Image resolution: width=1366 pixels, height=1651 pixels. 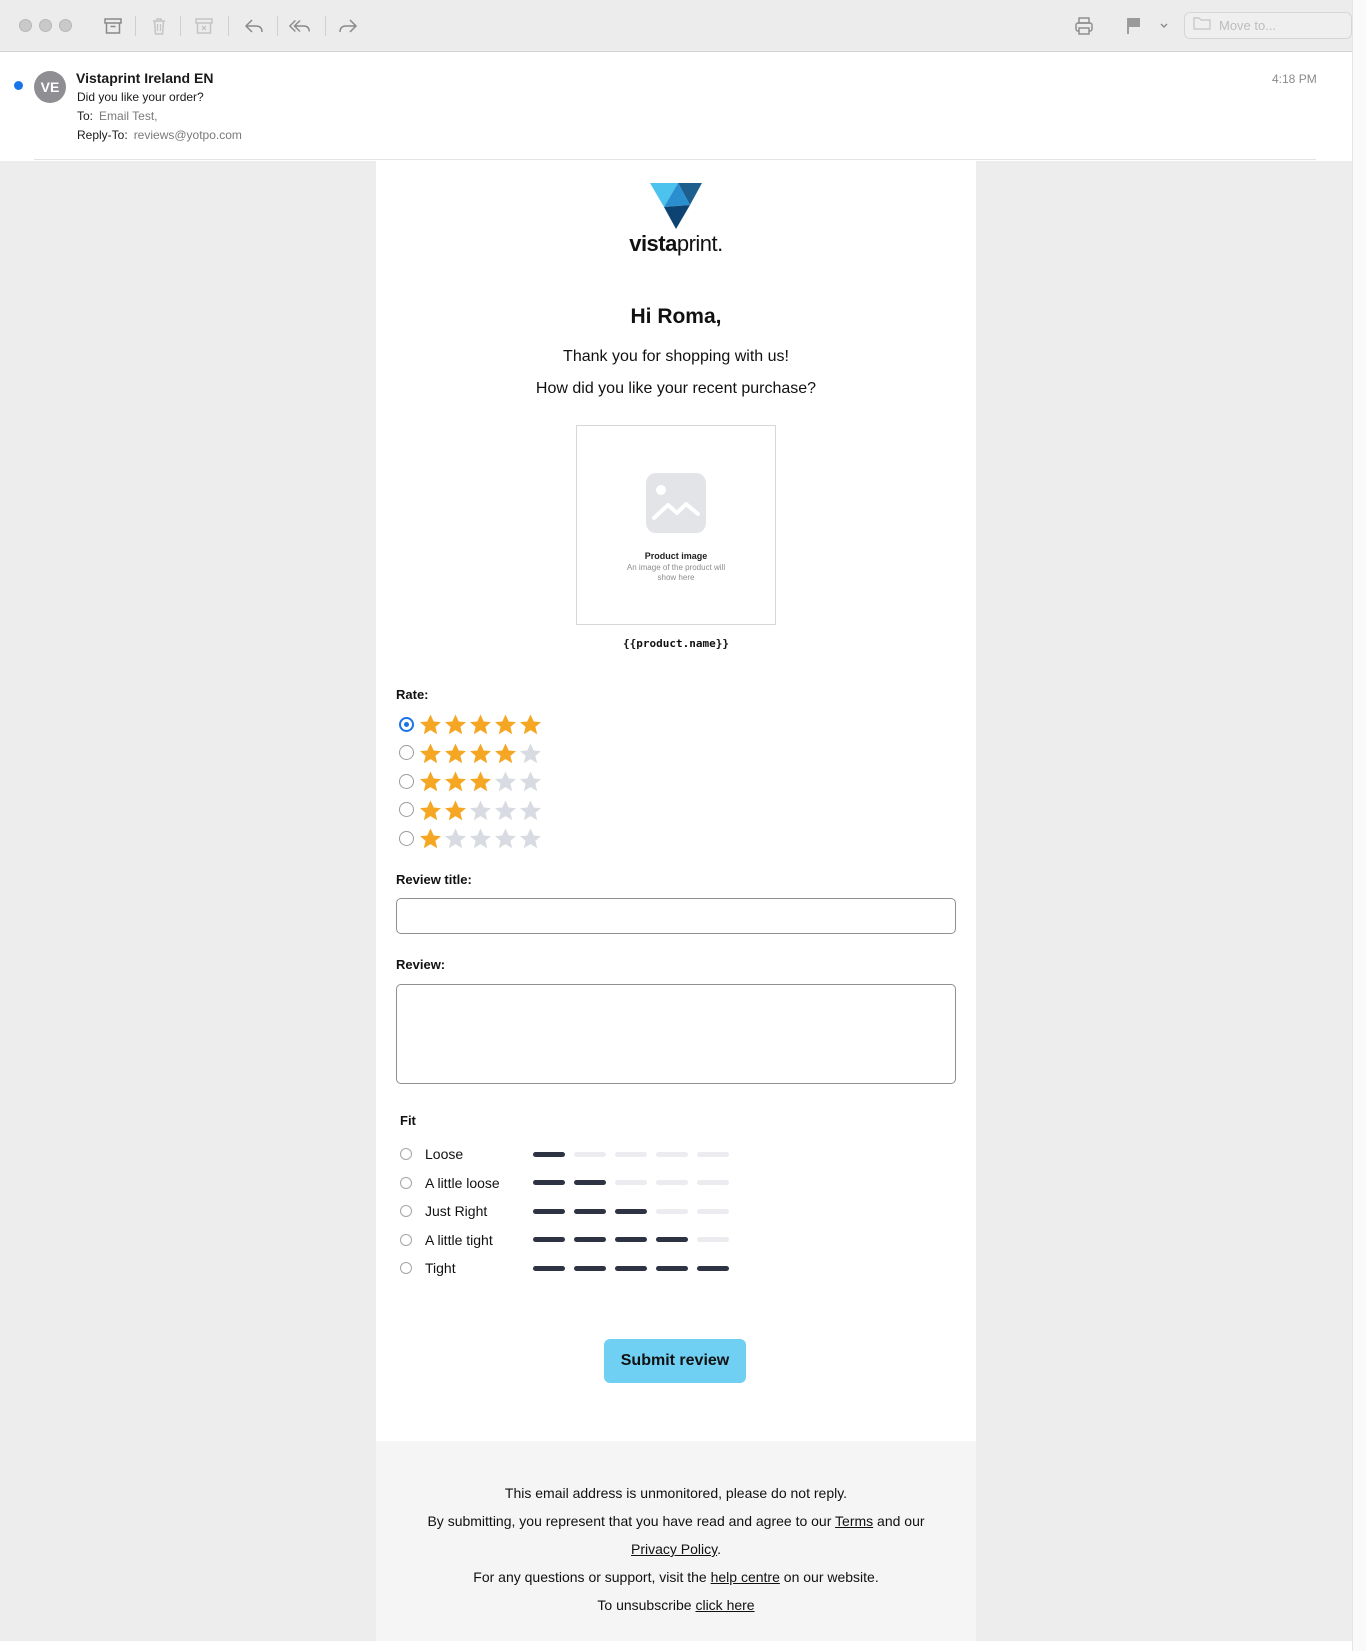 I want to click on support-text: For any questions or support, visit the, so click(x=592, y=1577).